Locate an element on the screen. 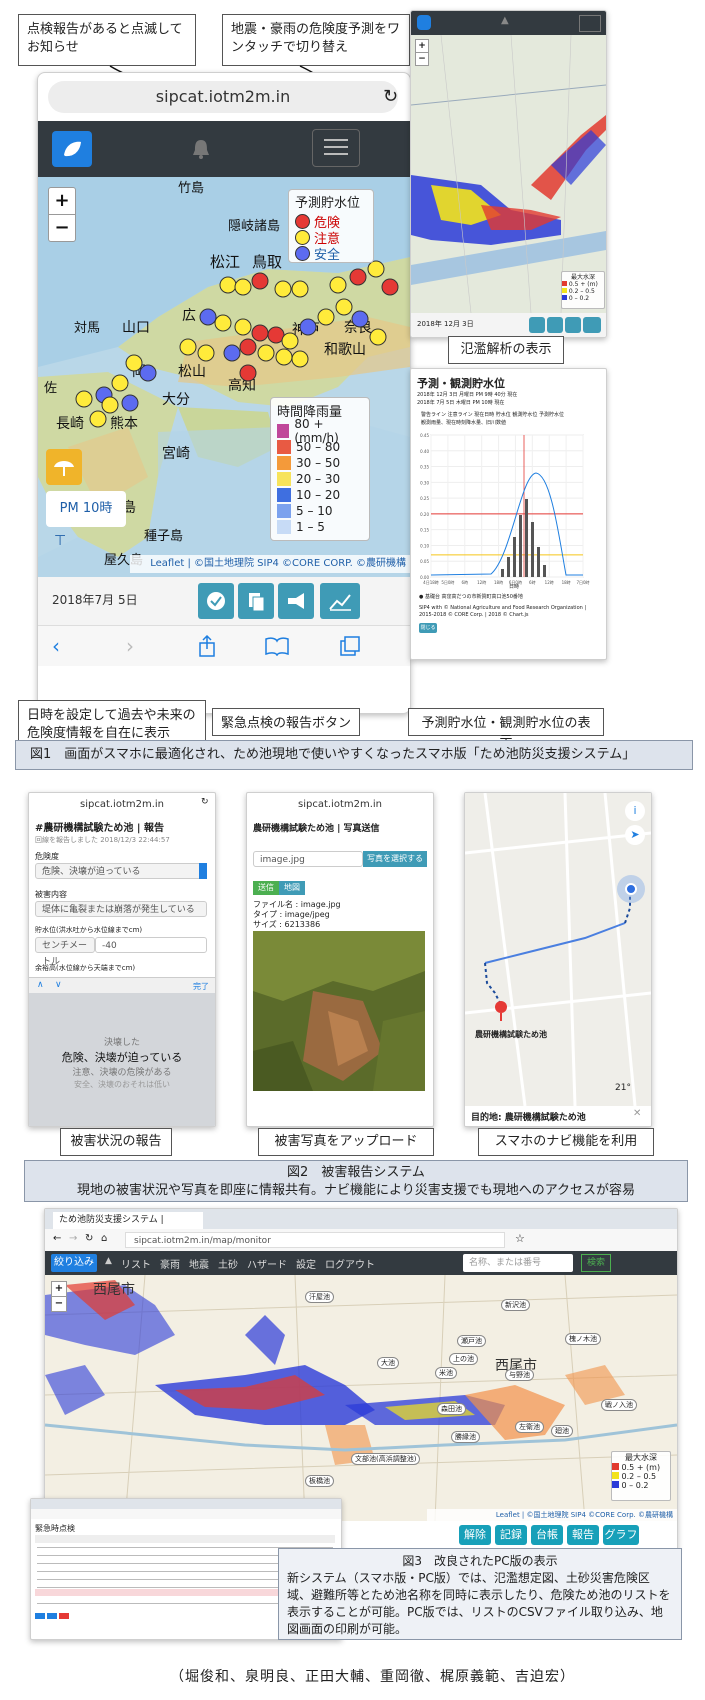 The image size is (705, 1700). megaphone-button is located at coordinates (573, 325).